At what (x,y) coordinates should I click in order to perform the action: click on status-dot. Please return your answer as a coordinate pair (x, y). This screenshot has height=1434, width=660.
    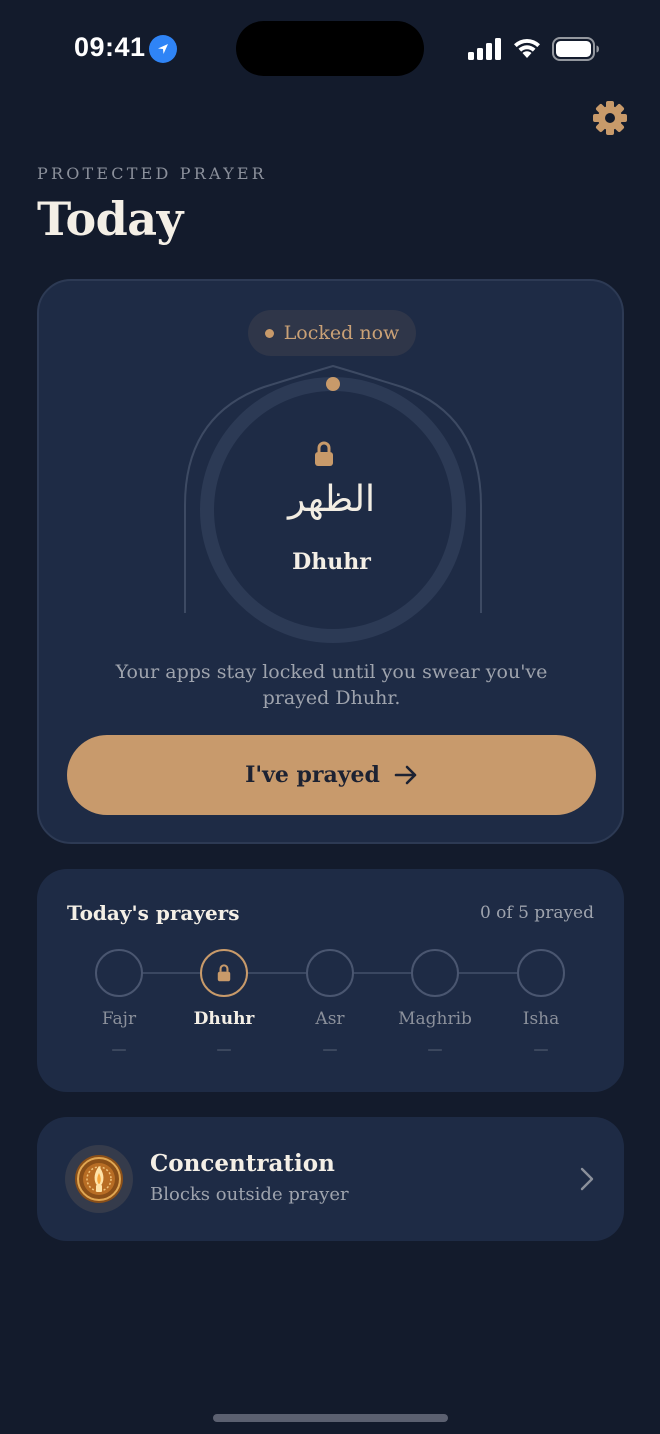
    Looking at the image, I should click on (269, 333).